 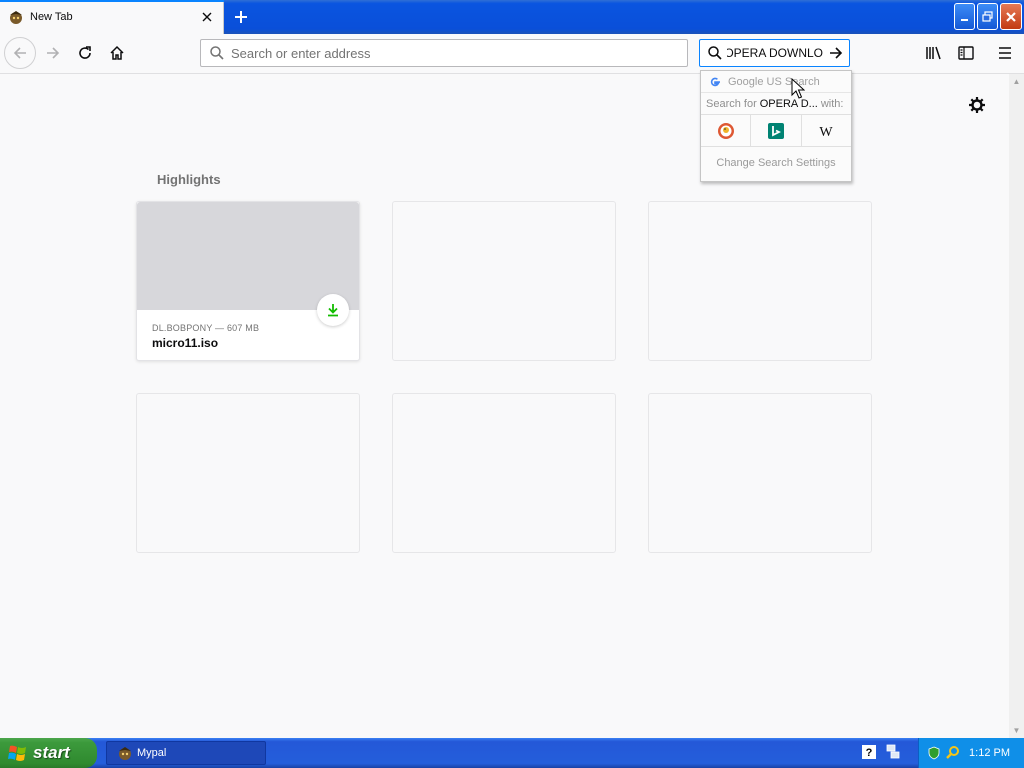 What do you see at coordinates (964, 16) in the screenshot?
I see `minimize-button` at bounding box center [964, 16].